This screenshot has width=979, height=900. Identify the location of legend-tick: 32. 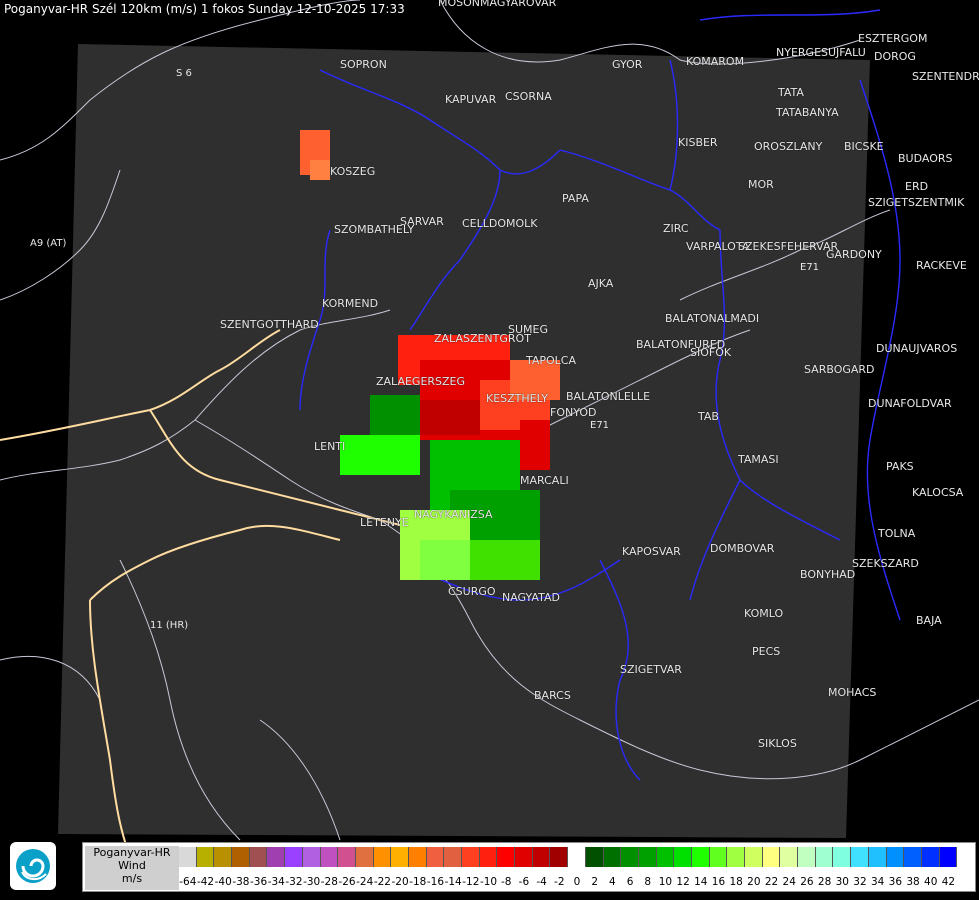
(860, 882).